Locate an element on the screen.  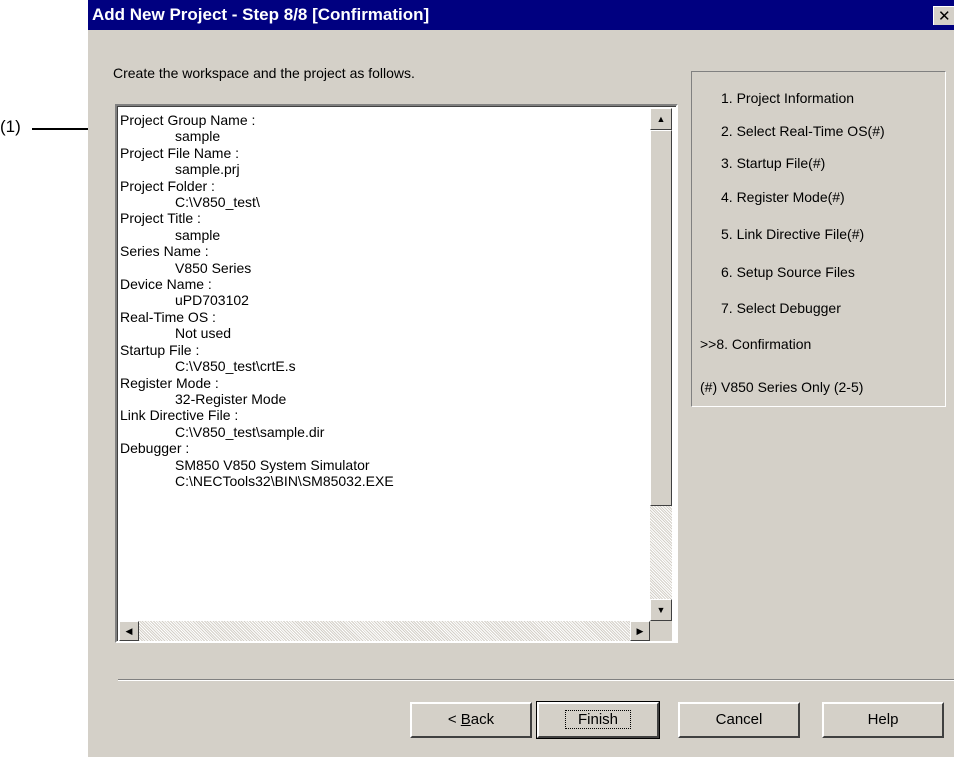
scrollbar-corner is located at coordinates (661, 631).